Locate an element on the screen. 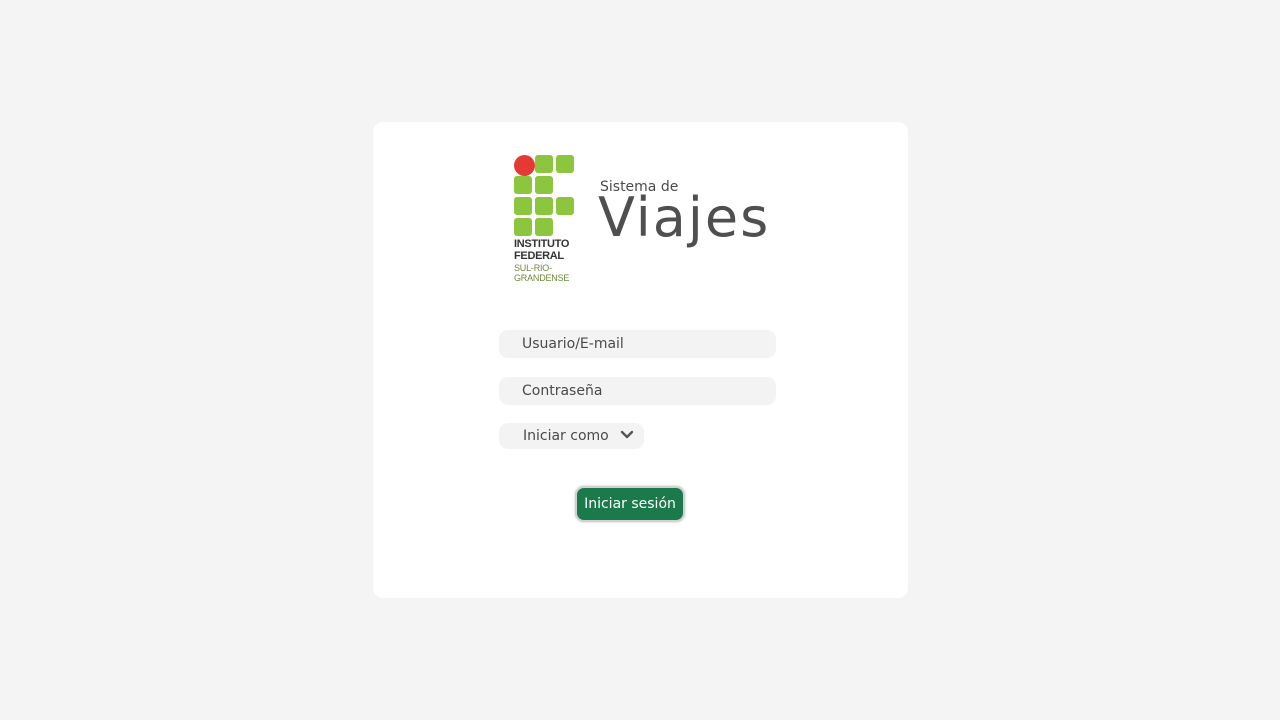 This screenshot has width=1280, height=720. institute-logo: INSTITUTO FEDERAL SUL-RIO- GRANDENSE is located at coordinates (547, 221).